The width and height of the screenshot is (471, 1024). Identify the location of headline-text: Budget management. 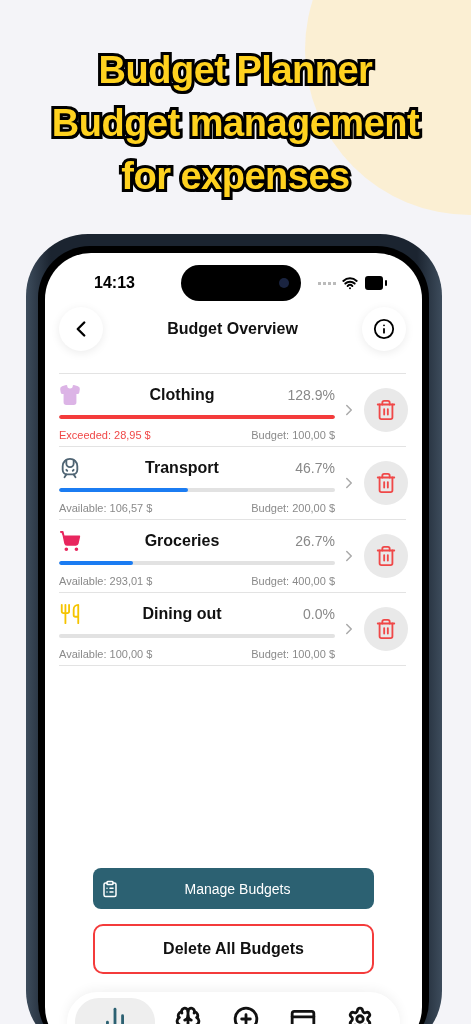
(235, 123).